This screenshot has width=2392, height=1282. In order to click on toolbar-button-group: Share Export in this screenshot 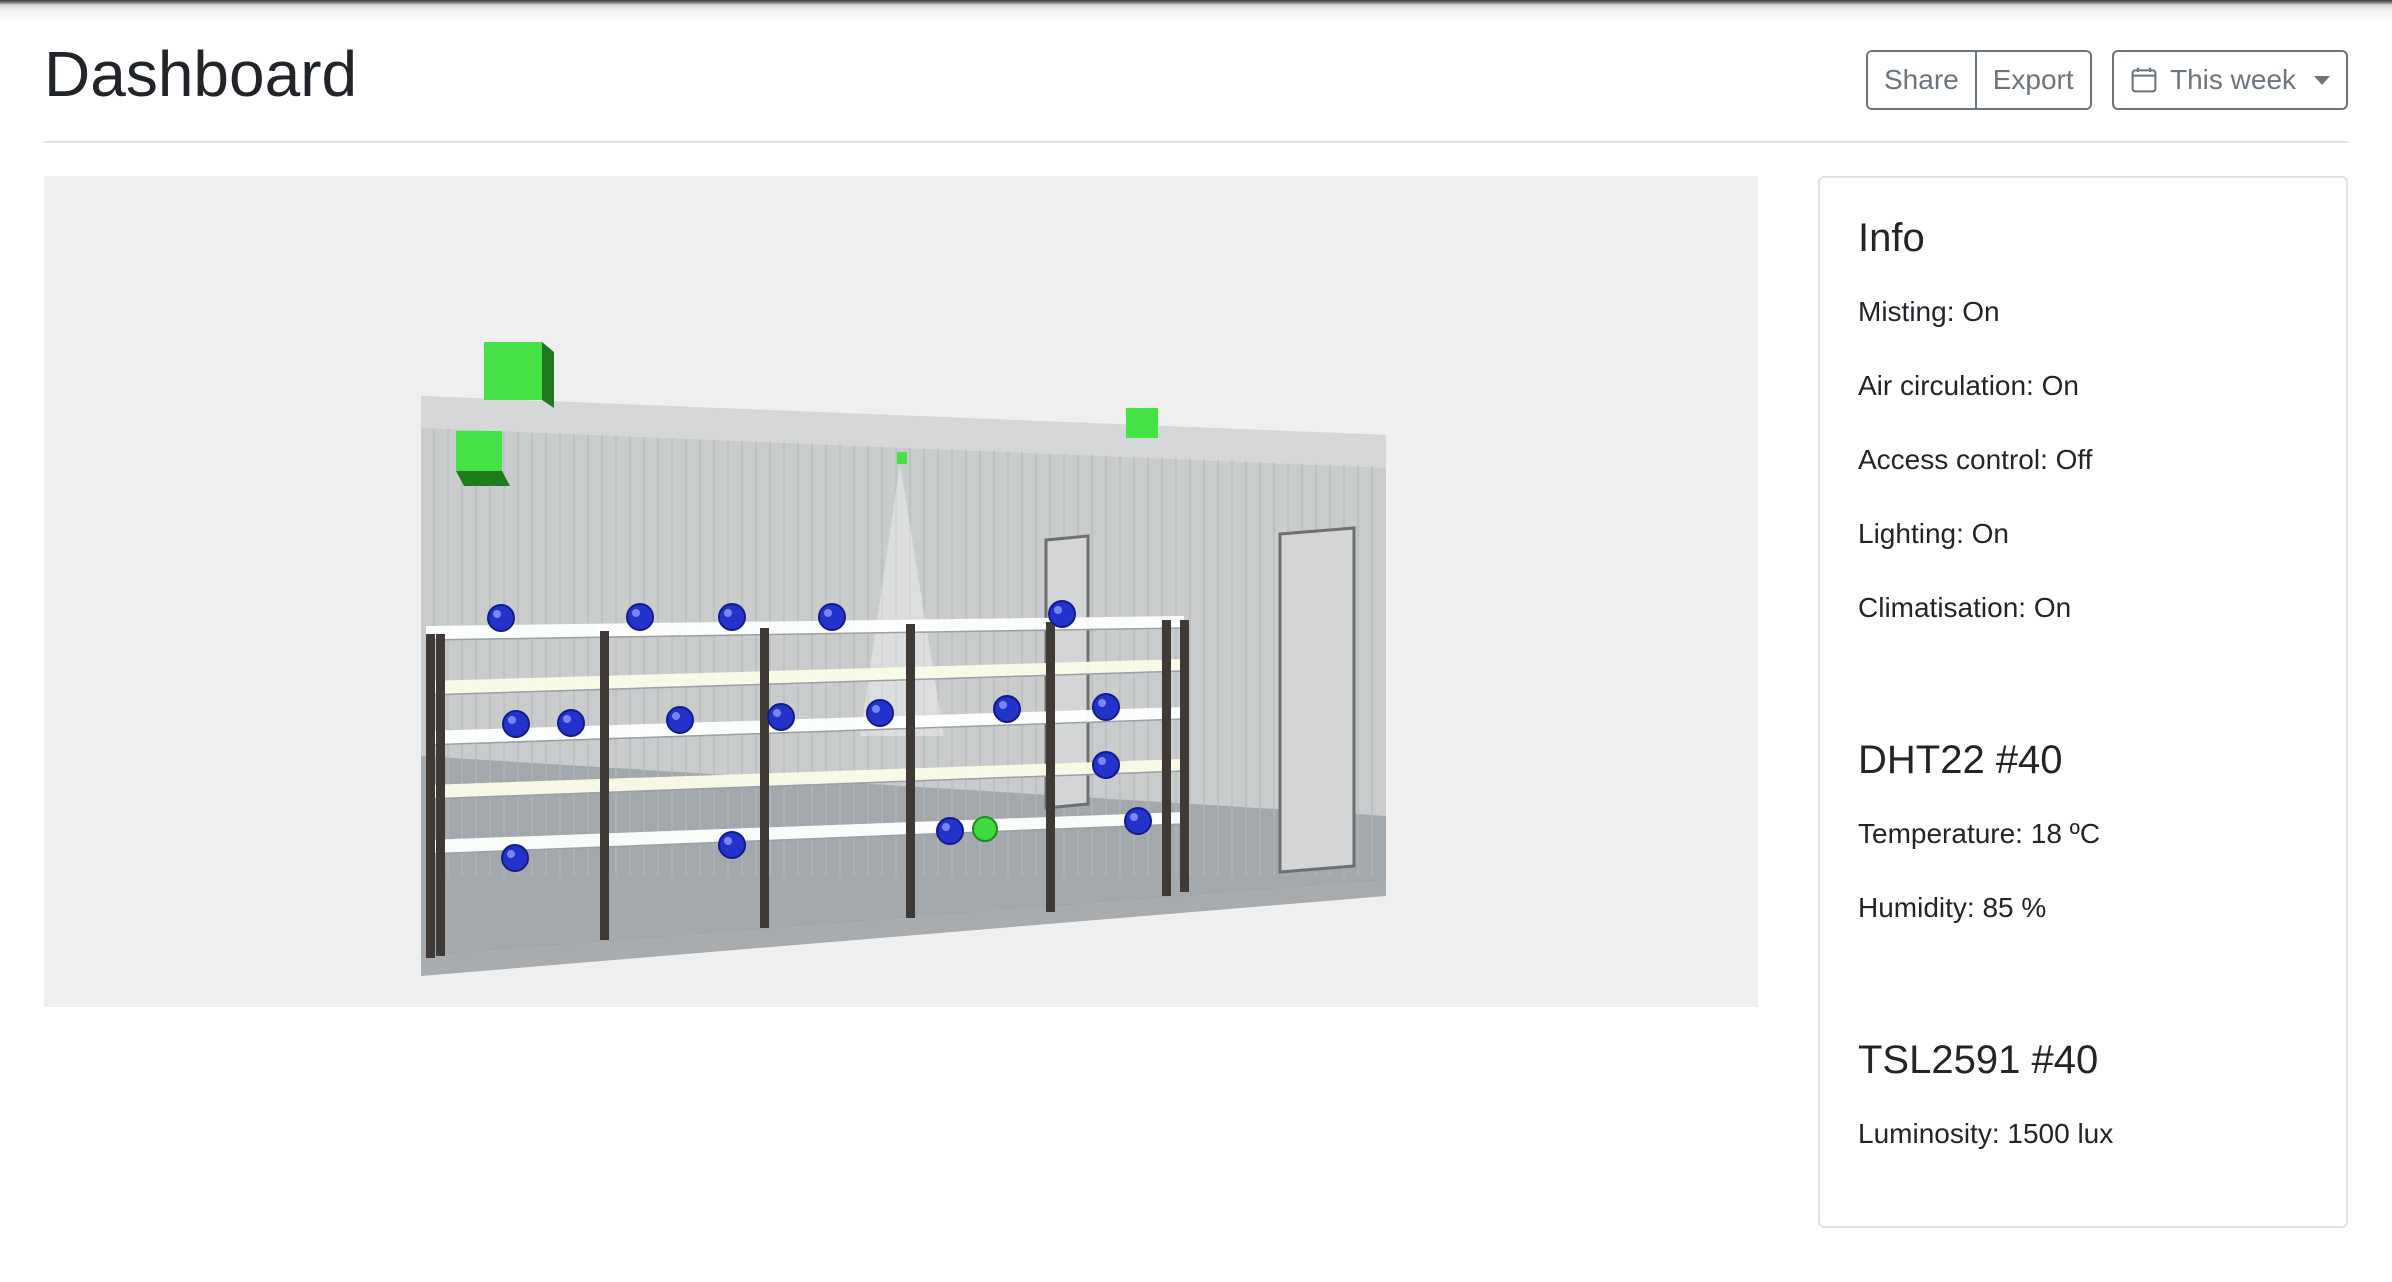, I will do `click(1979, 80)`.